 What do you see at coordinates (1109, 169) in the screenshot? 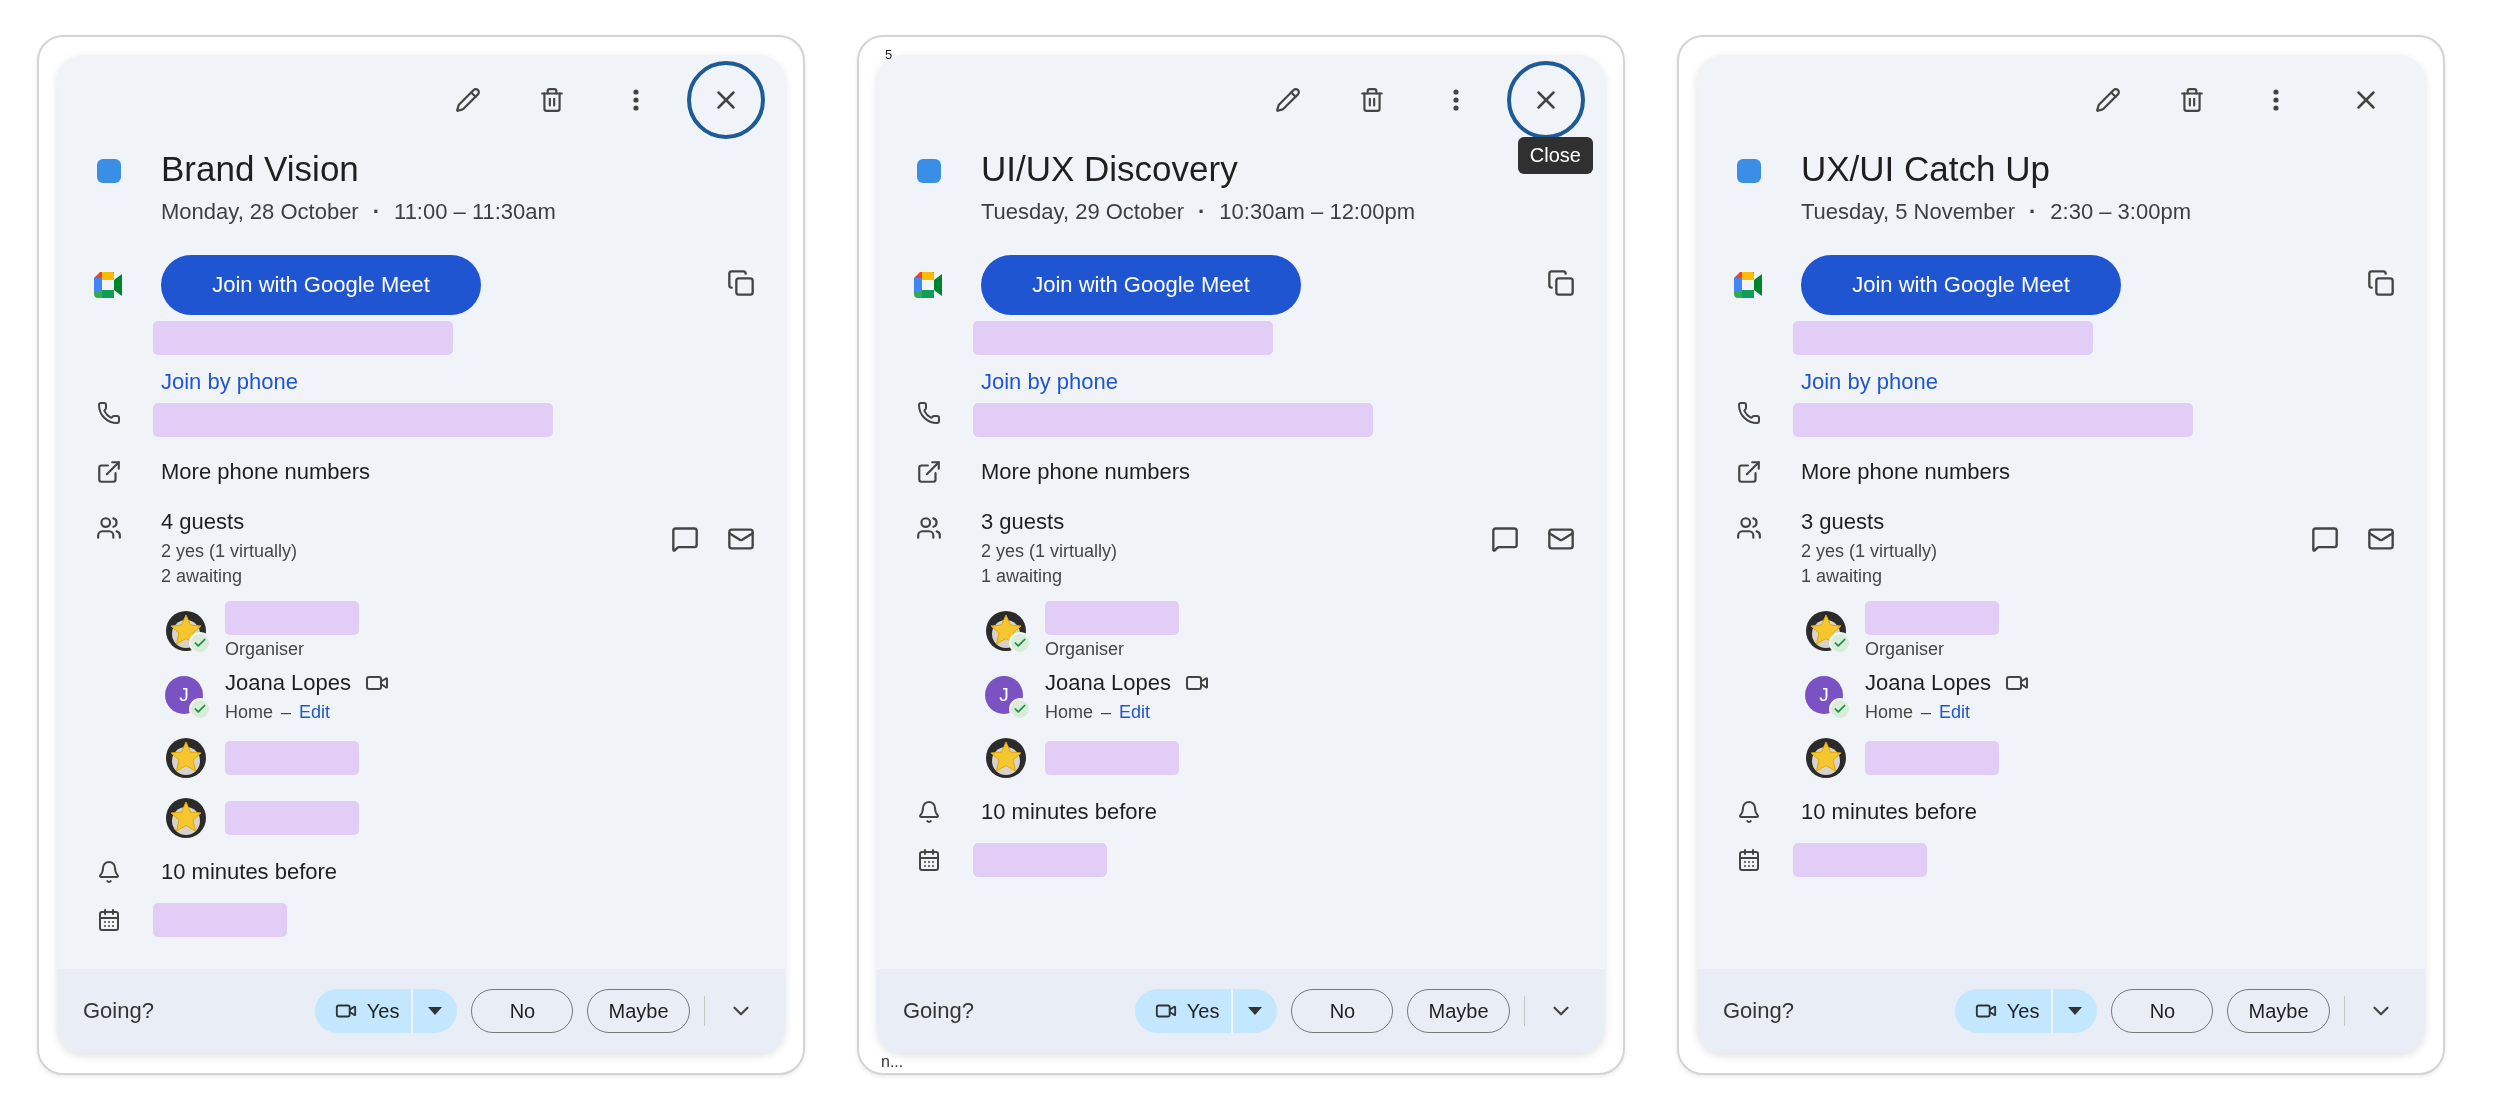
I see `event-title: UI/UX Discovery` at bounding box center [1109, 169].